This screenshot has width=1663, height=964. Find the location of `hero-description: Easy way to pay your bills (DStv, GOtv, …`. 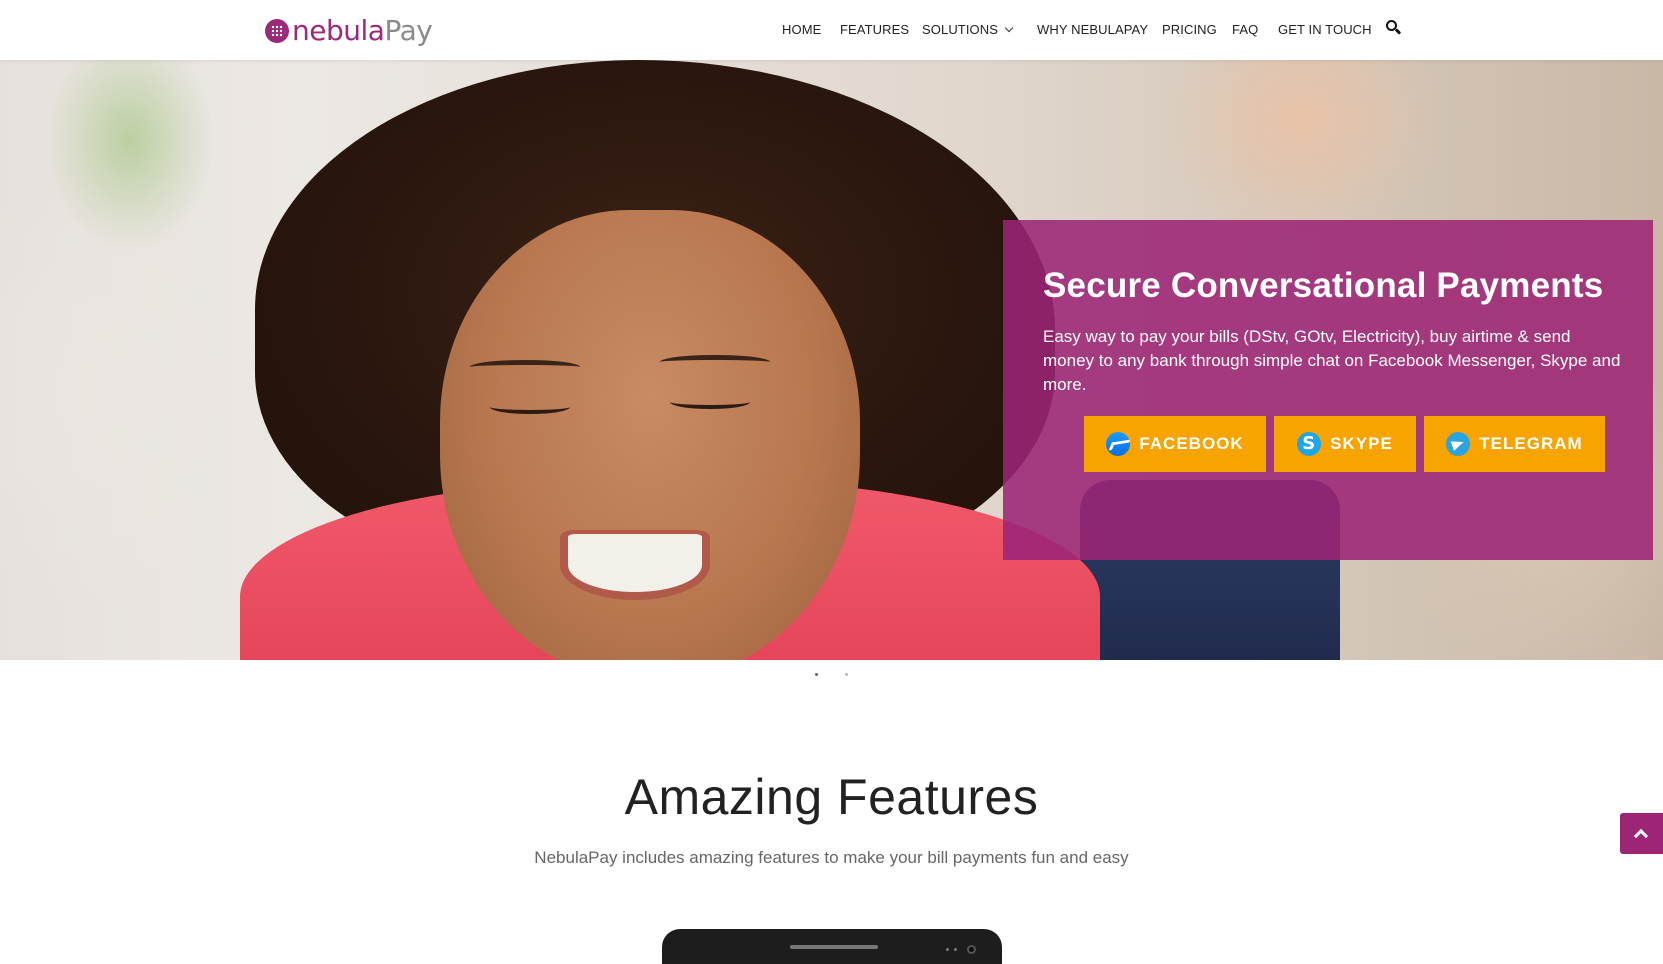

hero-description: Easy way to pay your bills (DStv, GOtv, … is located at coordinates (1332, 360).